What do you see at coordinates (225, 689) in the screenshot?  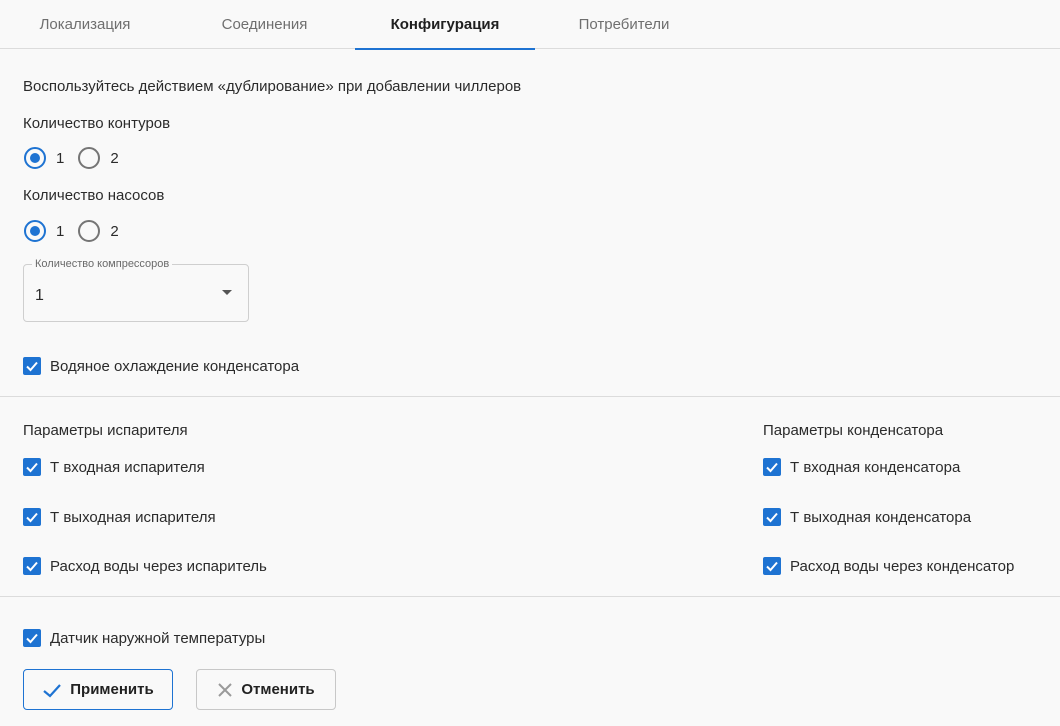 I see `close-icon` at bounding box center [225, 689].